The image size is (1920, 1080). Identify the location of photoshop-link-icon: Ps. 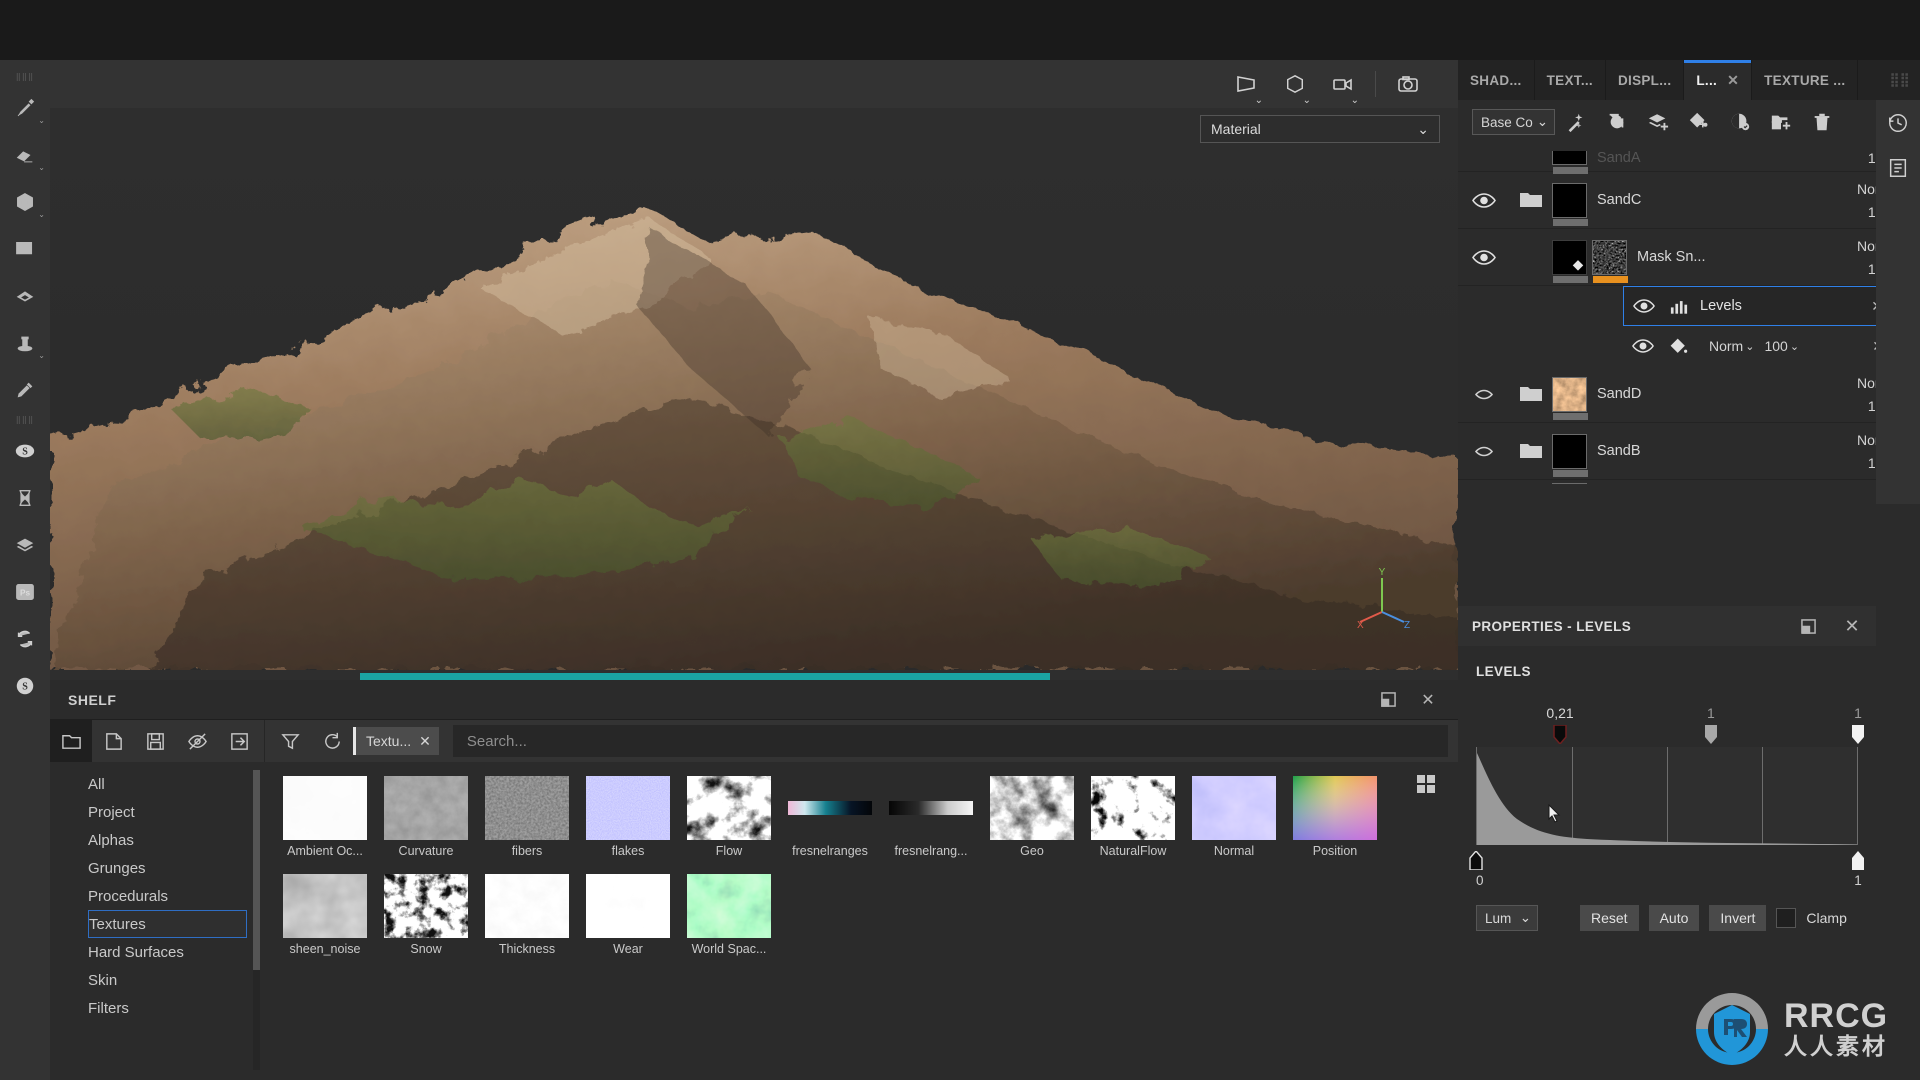
(25, 591).